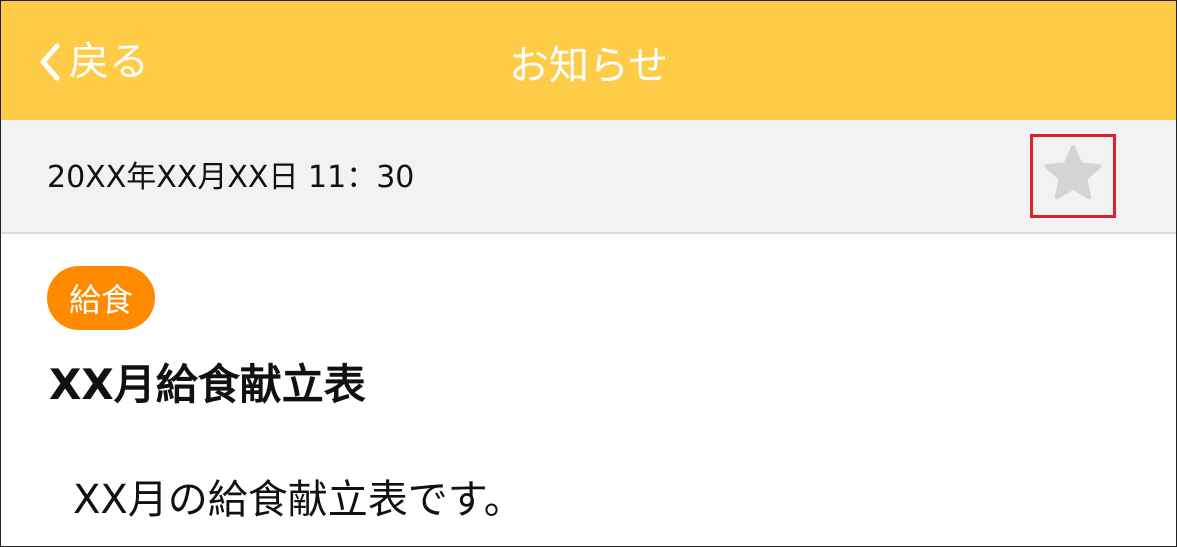  What do you see at coordinates (231, 177) in the screenshot?
I see `notice-datetime: 20XX年XX月XX日 11：30` at bounding box center [231, 177].